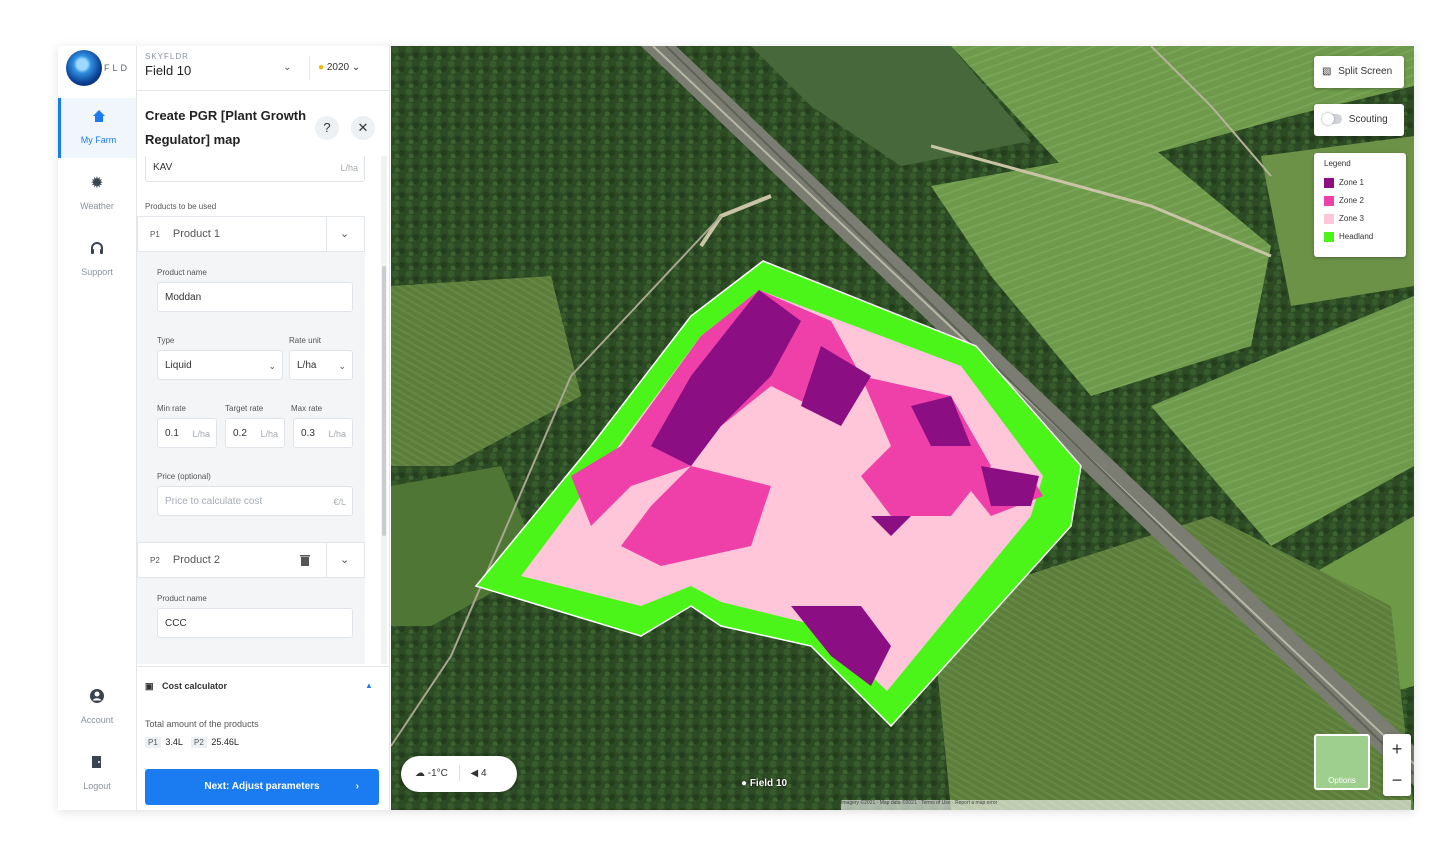 The width and height of the screenshot is (1440, 855). Describe the element at coordinates (1359, 72) in the screenshot. I see `split-screen-button: ▧ Split Screen` at that location.